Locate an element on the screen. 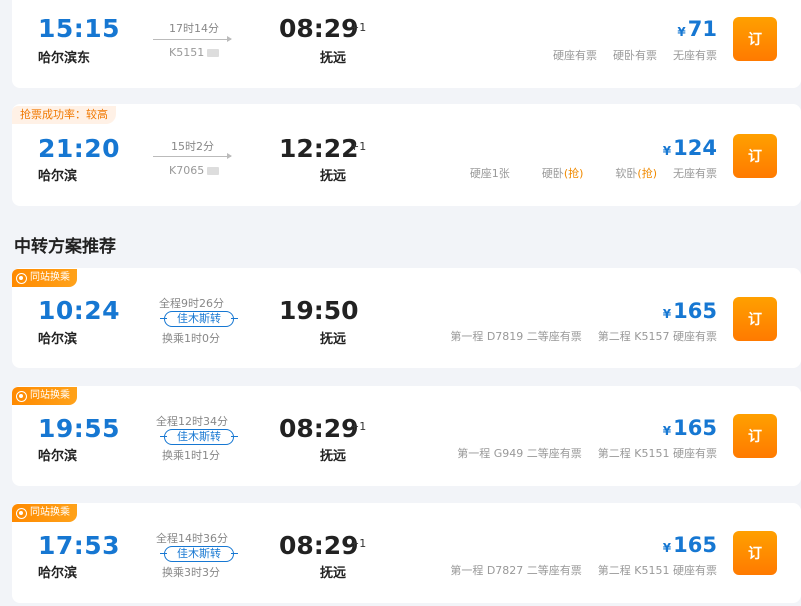 Image resolution: width=801 pixels, height=606 pixels. leg-availability: 第一程 D7819 二等座有票 第二程 K5157 硬座有票 is located at coordinates (575, 336).